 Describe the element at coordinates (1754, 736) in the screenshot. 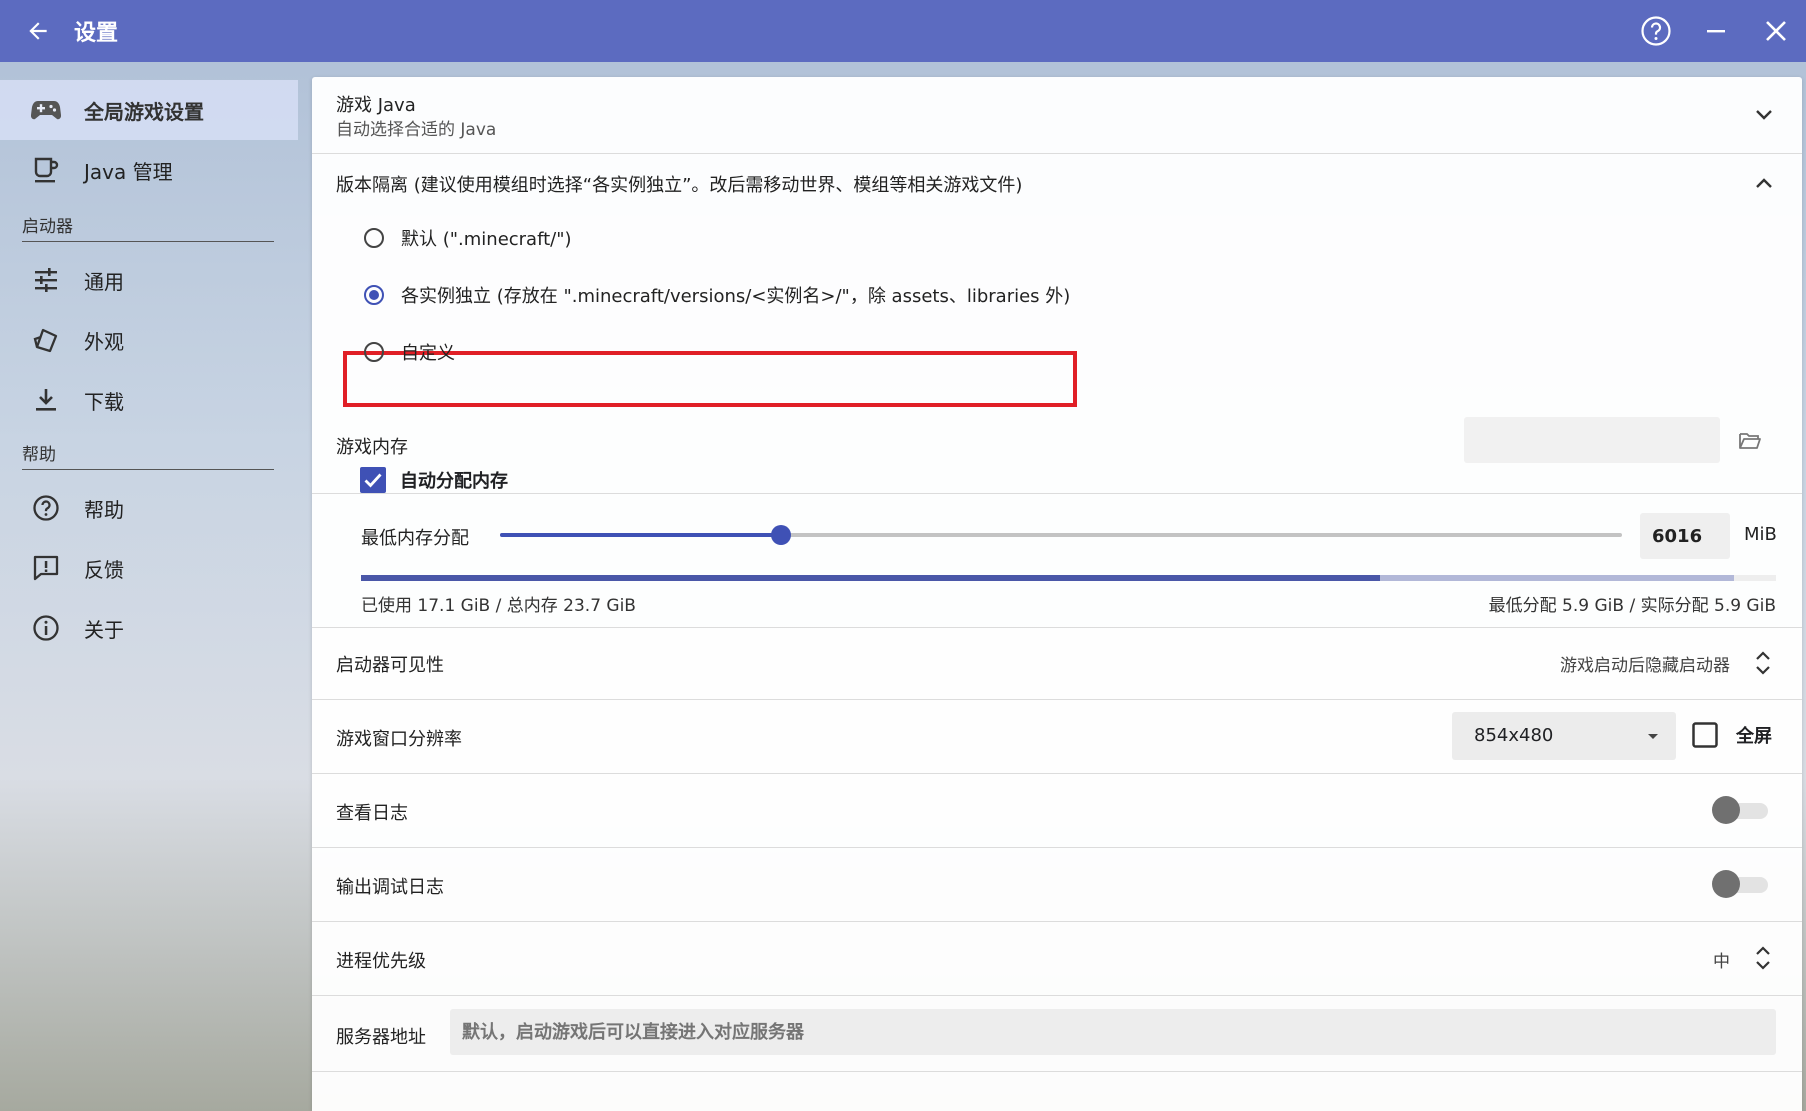

I see `fullscreen-label: 全屏` at that location.